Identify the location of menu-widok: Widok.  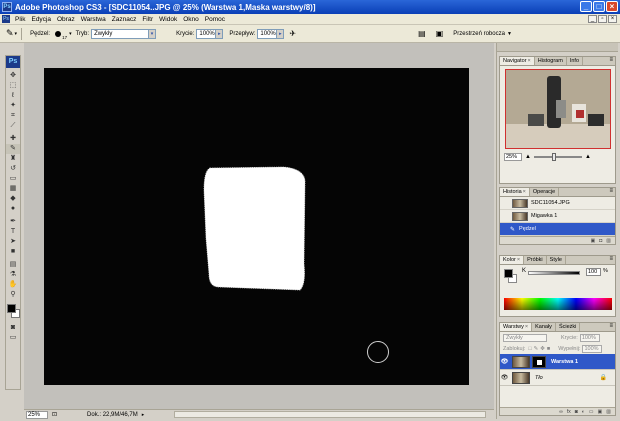
(168, 19).